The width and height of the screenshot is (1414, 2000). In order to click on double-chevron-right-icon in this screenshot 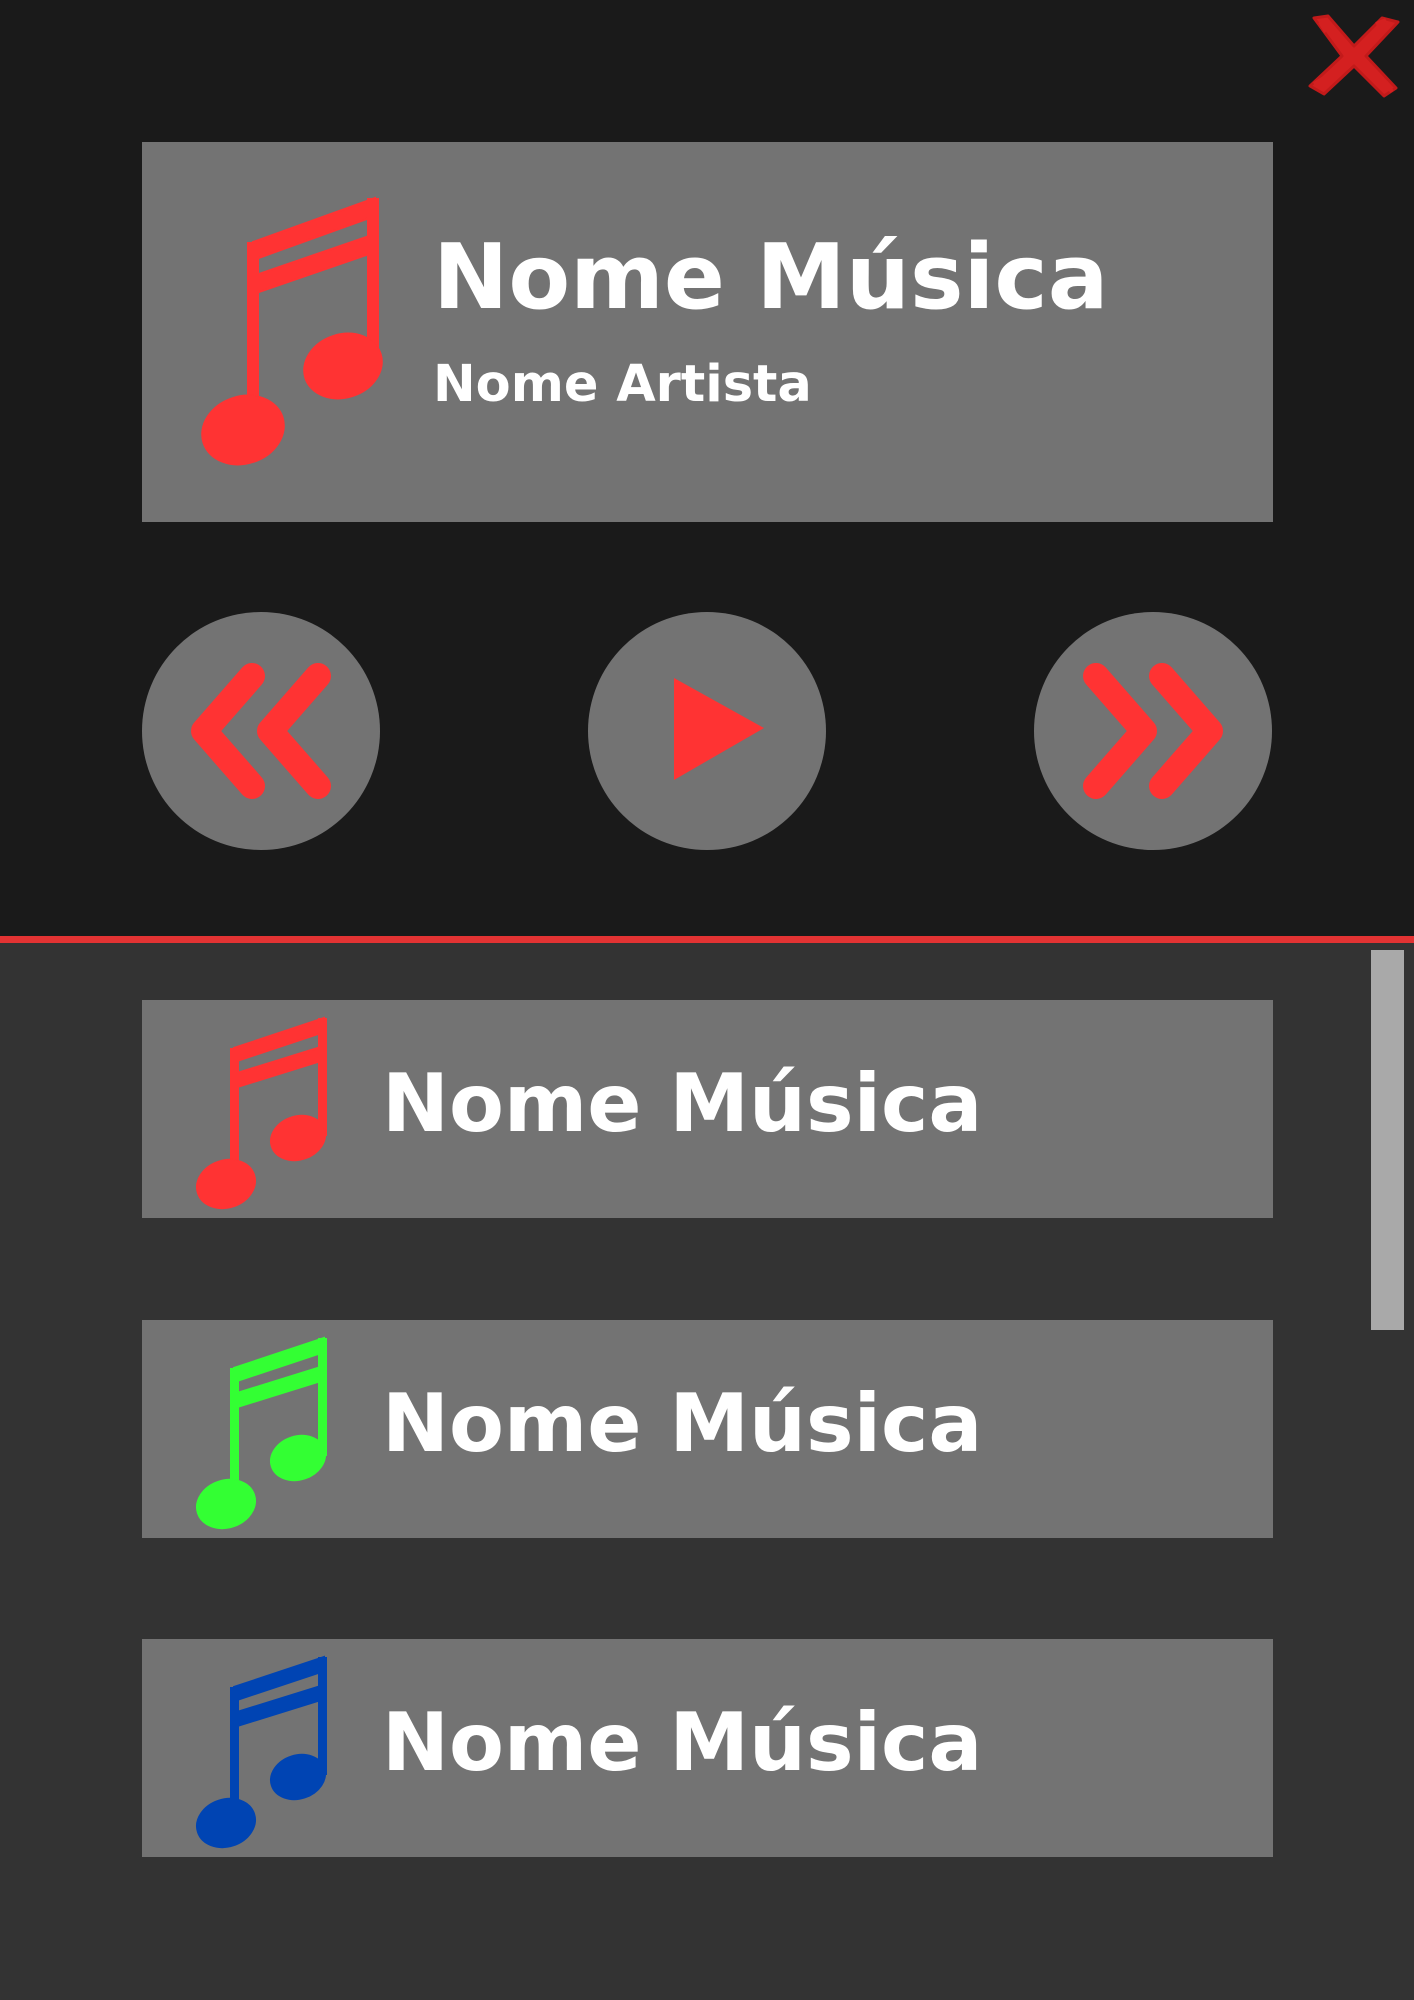, I will do `click(1153, 731)`.